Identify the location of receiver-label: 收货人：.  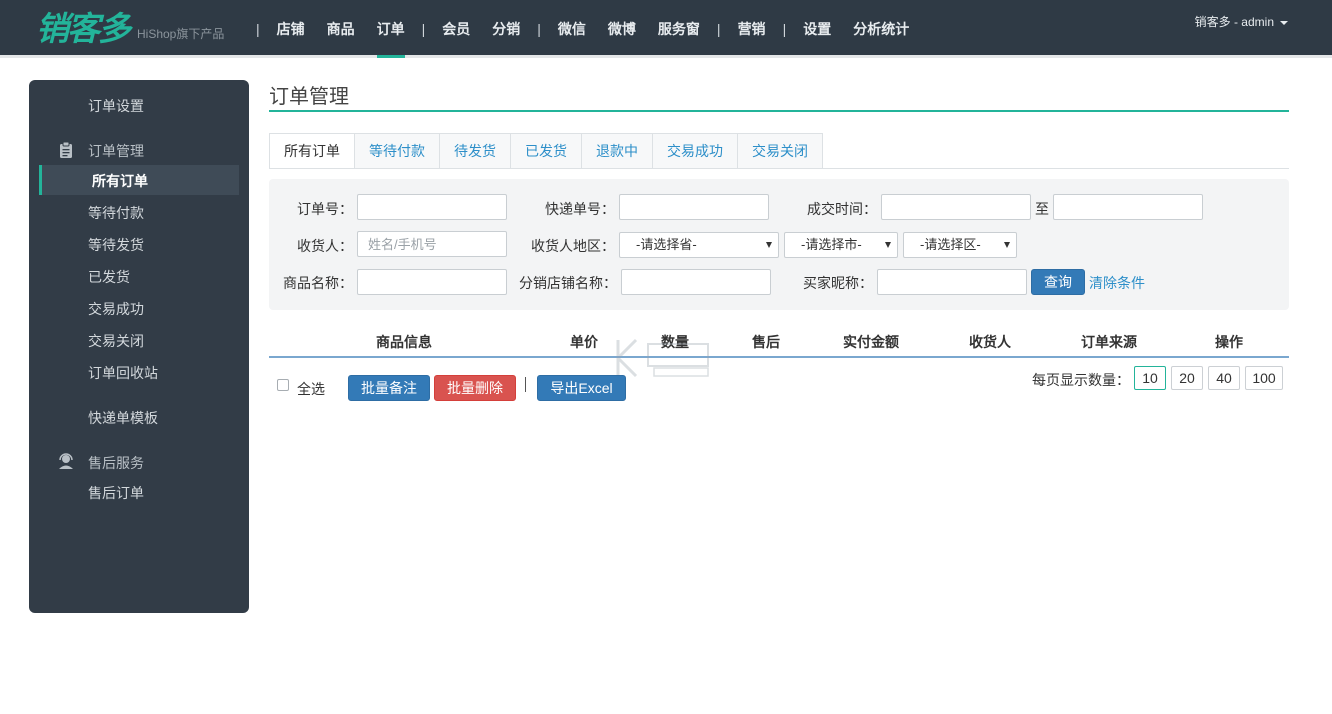
(325, 246).